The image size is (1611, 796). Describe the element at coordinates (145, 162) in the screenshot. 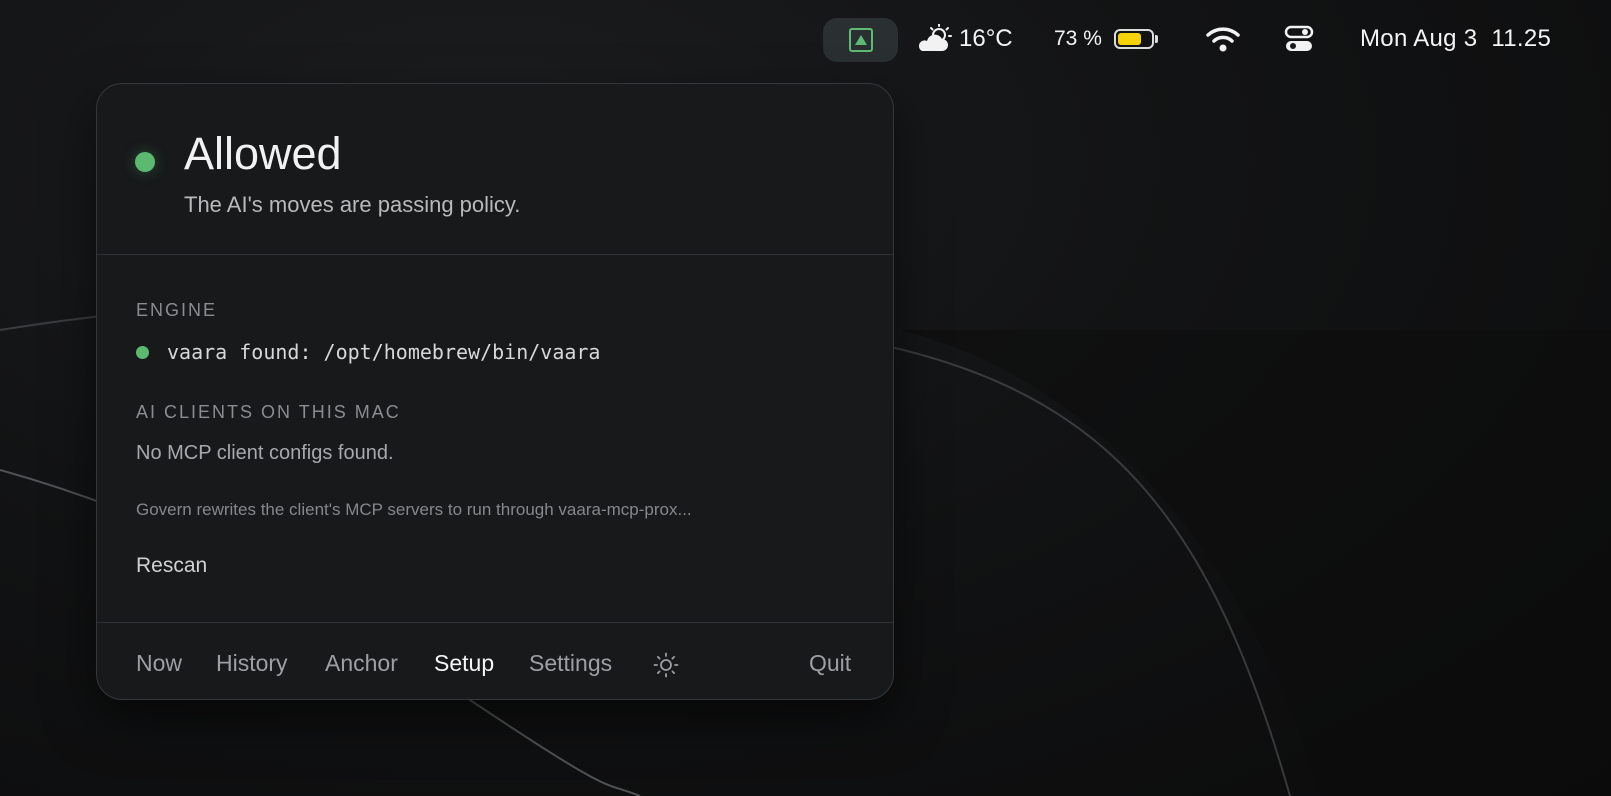

I see `status-indicator-dot` at that location.